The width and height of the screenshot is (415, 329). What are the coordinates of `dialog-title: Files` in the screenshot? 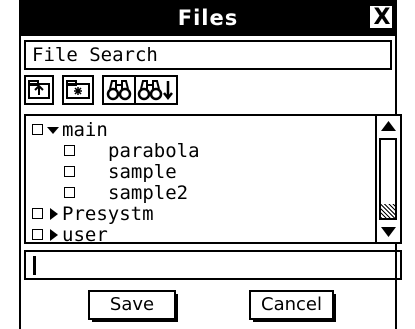 It's located at (208, 18).